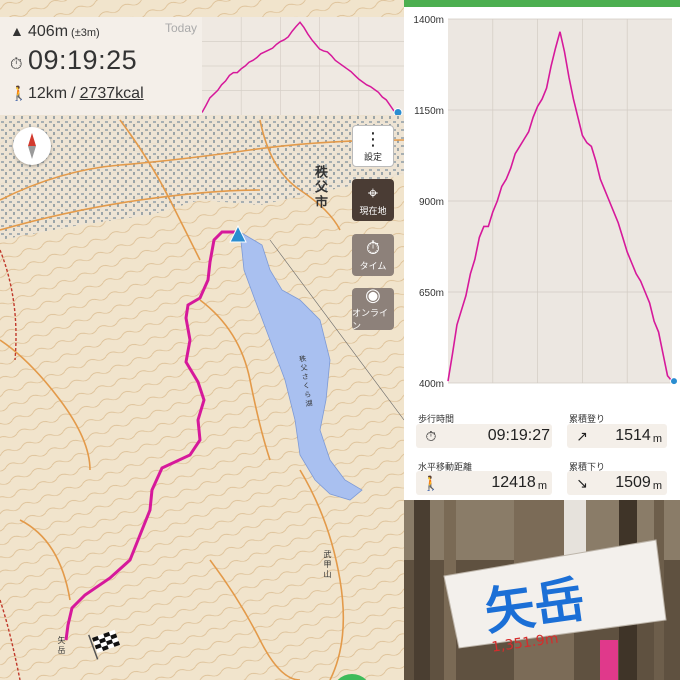 This screenshot has height=680, width=680. I want to click on distance-value: 12km, so click(48, 93).